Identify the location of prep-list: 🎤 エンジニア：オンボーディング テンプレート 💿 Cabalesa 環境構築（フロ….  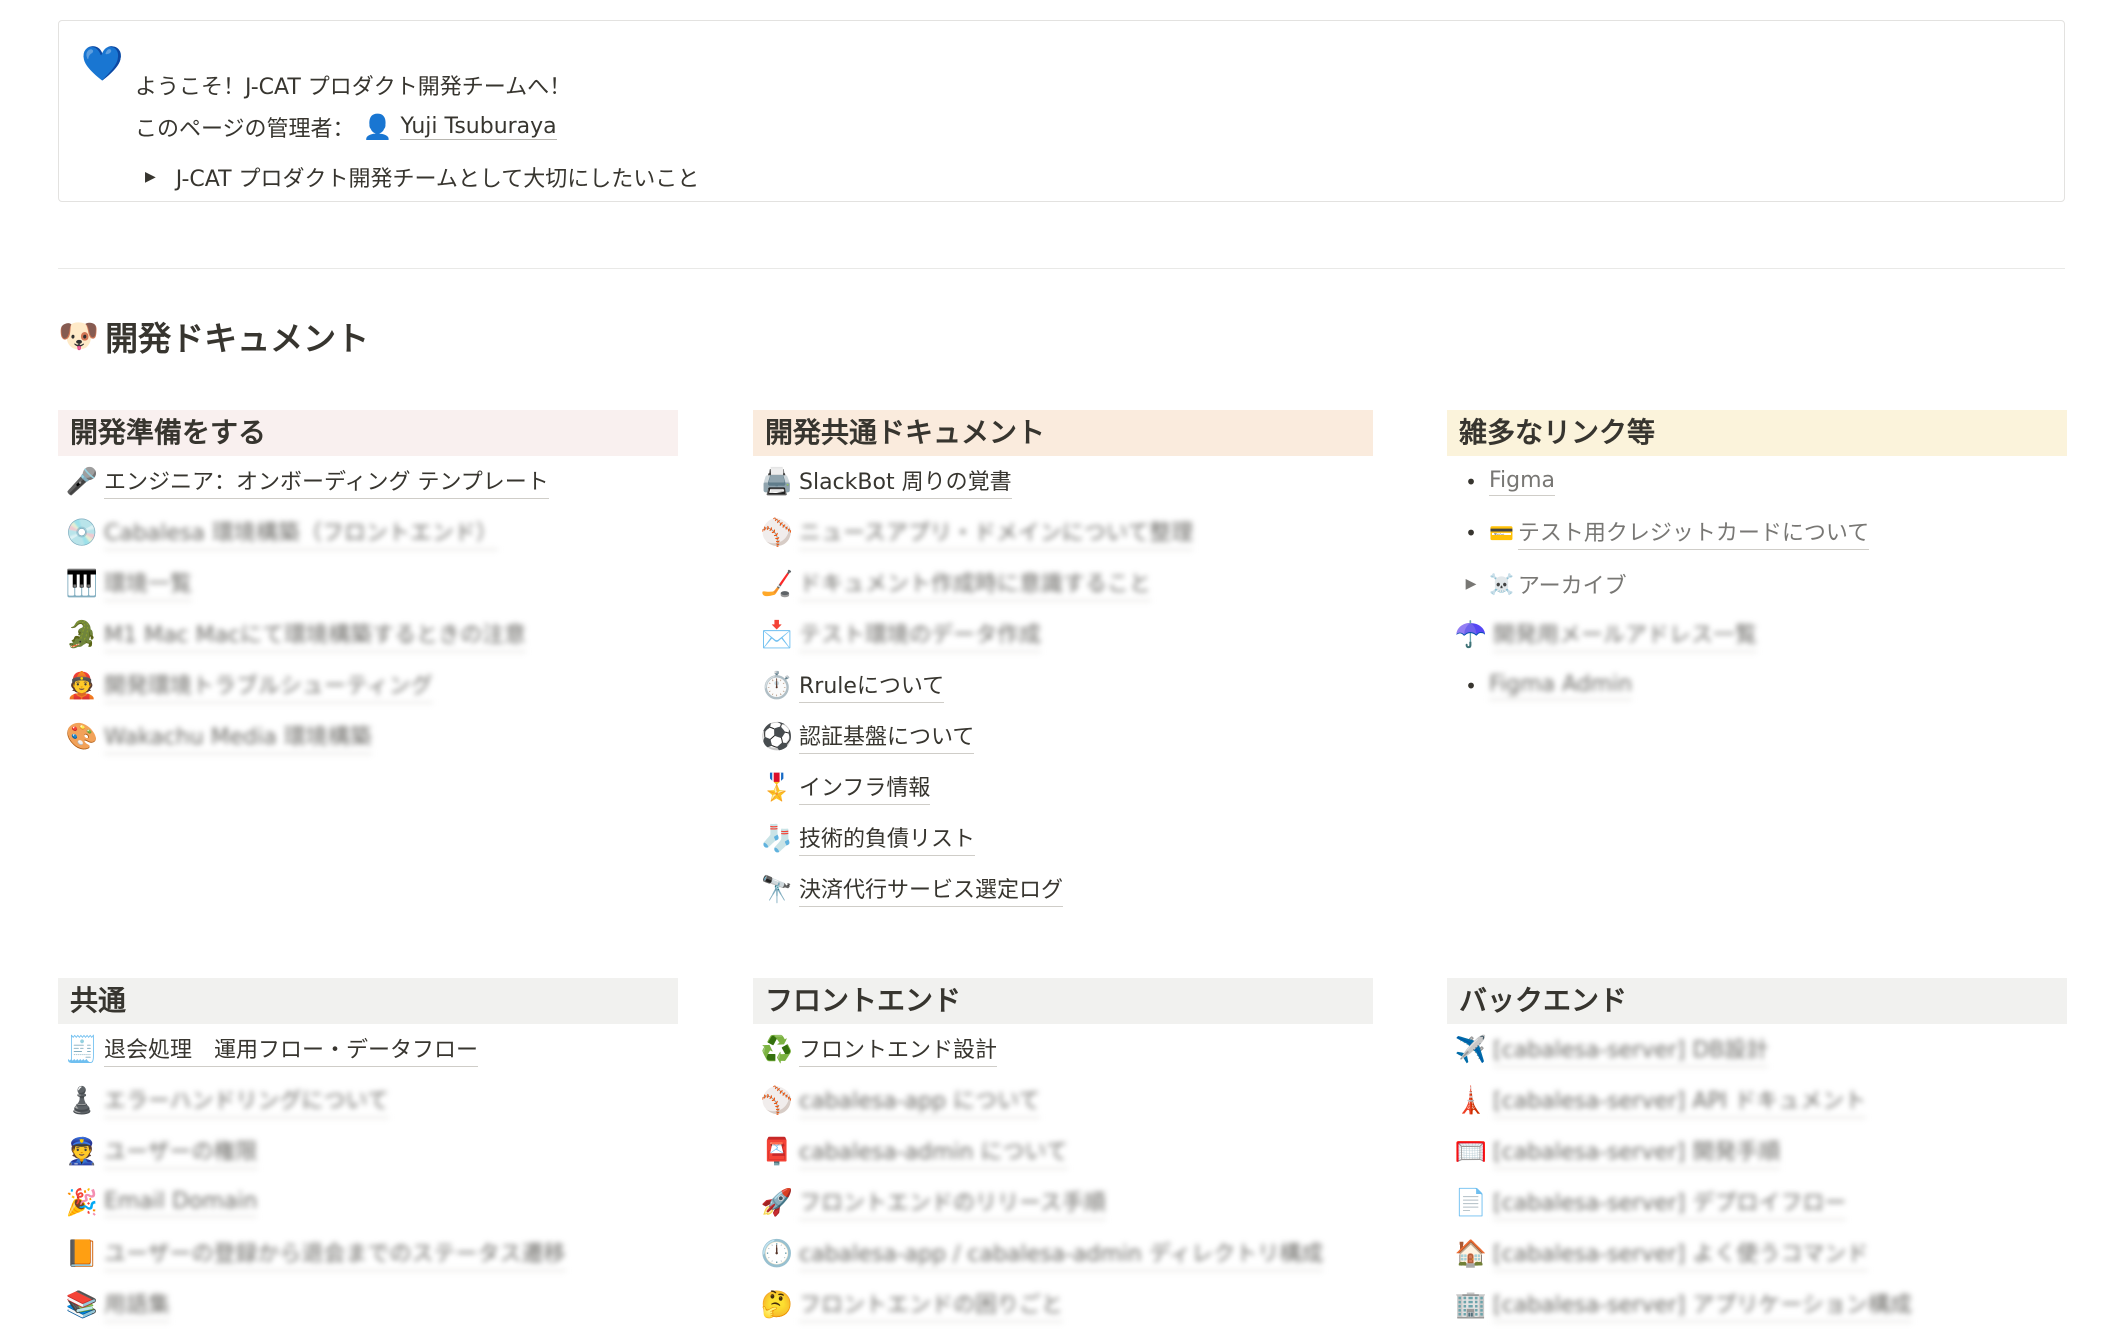
(368, 609).